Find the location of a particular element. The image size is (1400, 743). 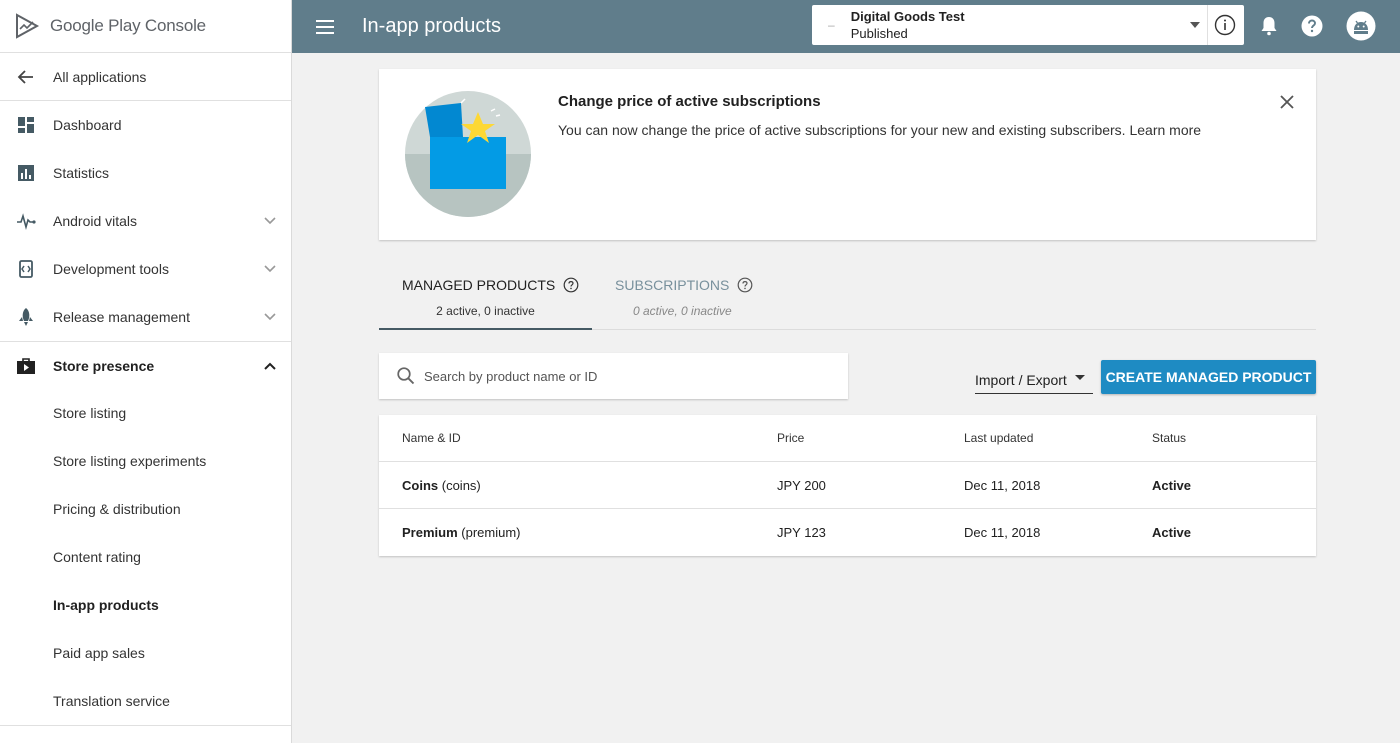

app-selector-divider is located at coordinates (1207, 25).